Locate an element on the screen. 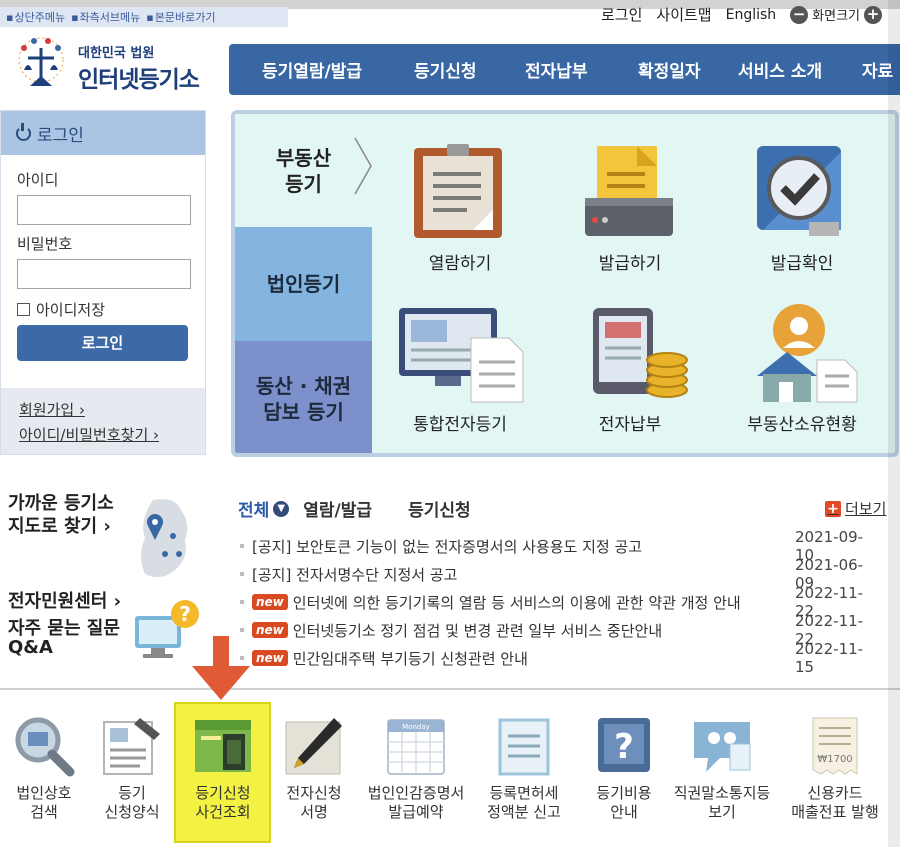  login-button: 로그인 is located at coordinates (102, 343).